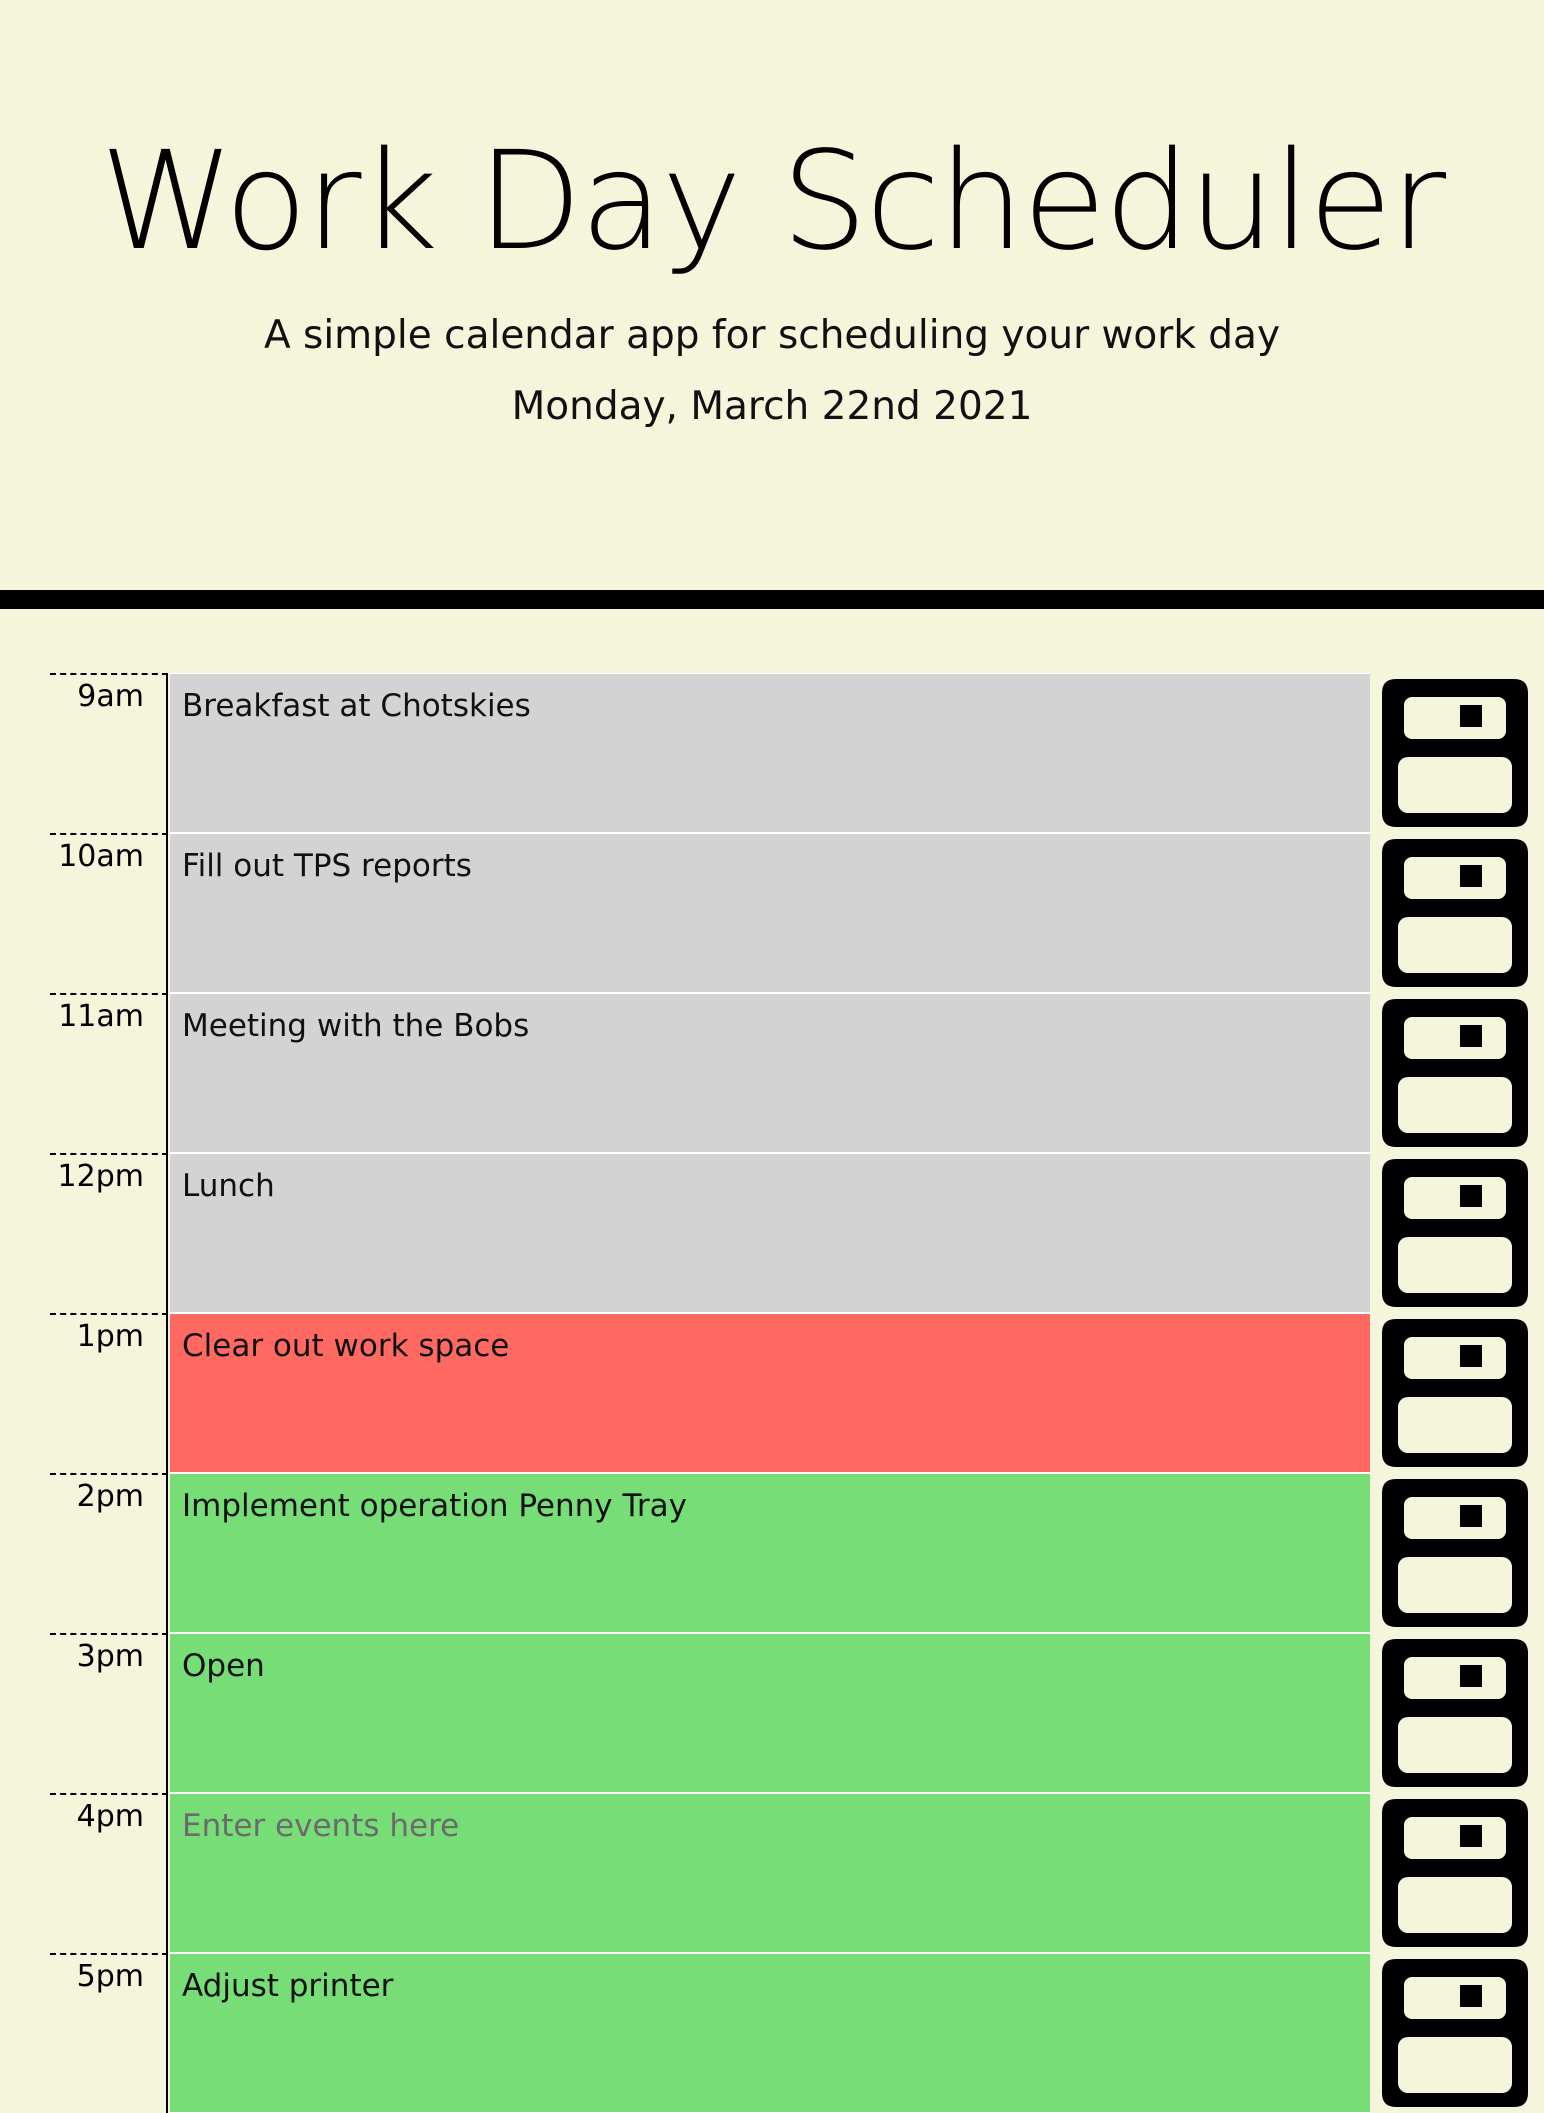 Image resolution: width=1544 pixels, height=2113 pixels. I want to click on hour-label: 10am, so click(109, 913).